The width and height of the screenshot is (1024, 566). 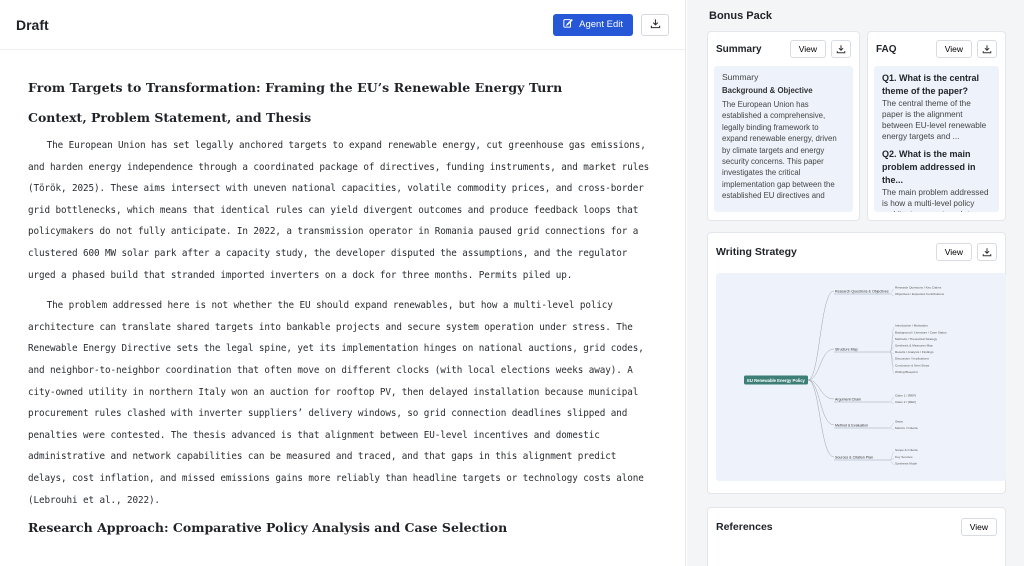 What do you see at coordinates (568, 24) in the screenshot?
I see `edit-icon` at bounding box center [568, 24].